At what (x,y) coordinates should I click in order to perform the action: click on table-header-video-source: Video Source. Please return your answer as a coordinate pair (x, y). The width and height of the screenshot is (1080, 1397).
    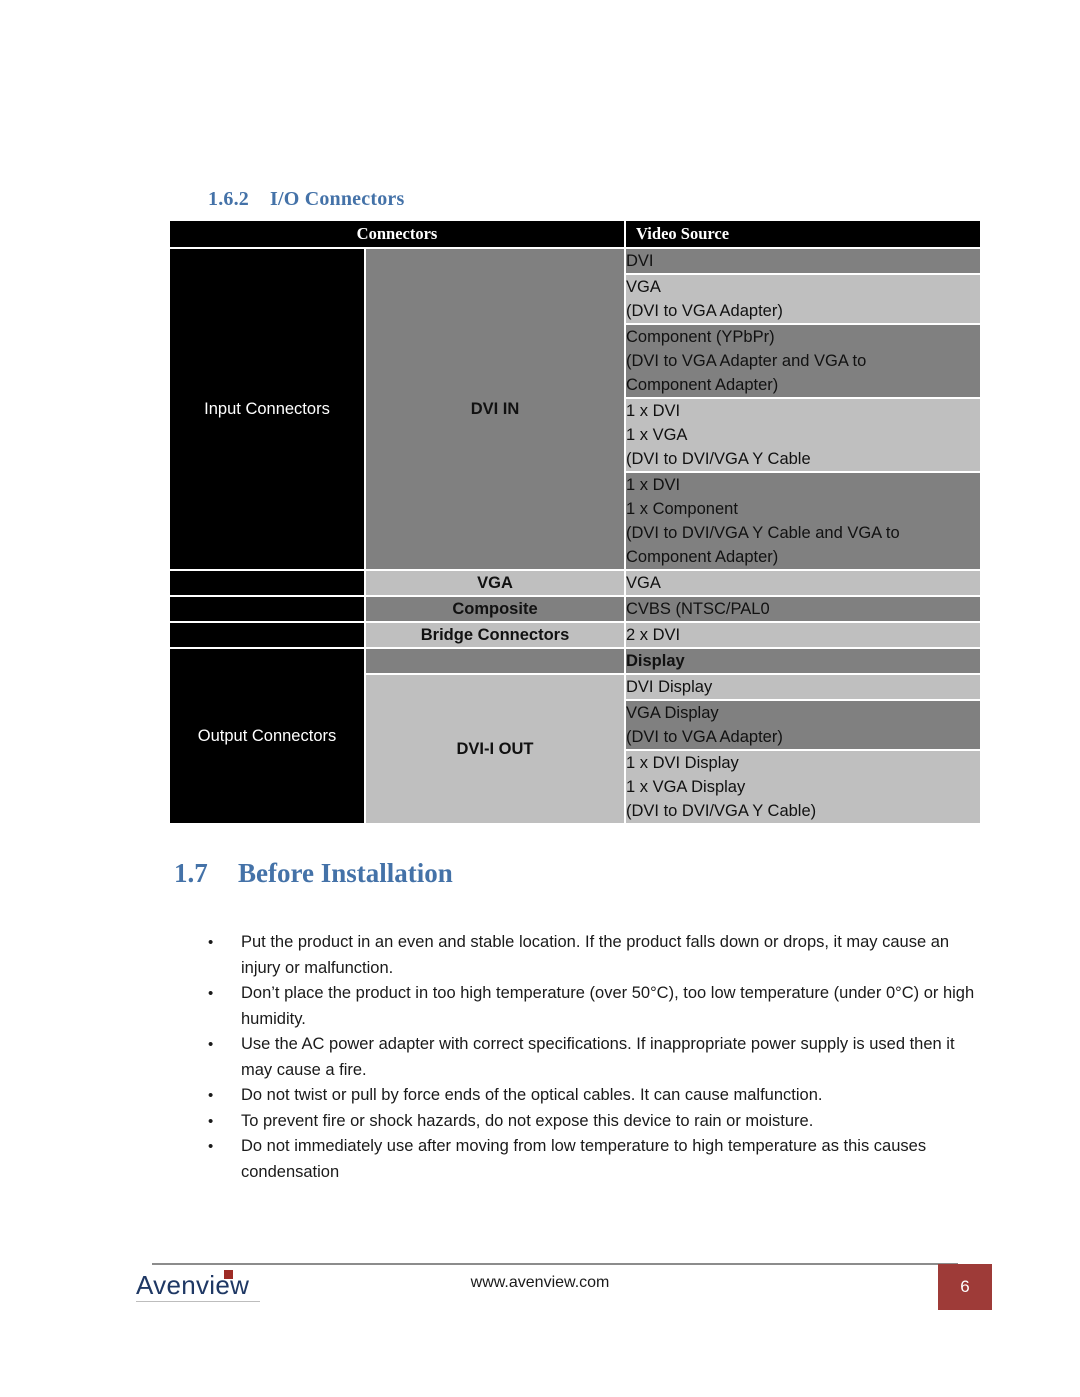
    Looking at the image, I should click on (803, 234).